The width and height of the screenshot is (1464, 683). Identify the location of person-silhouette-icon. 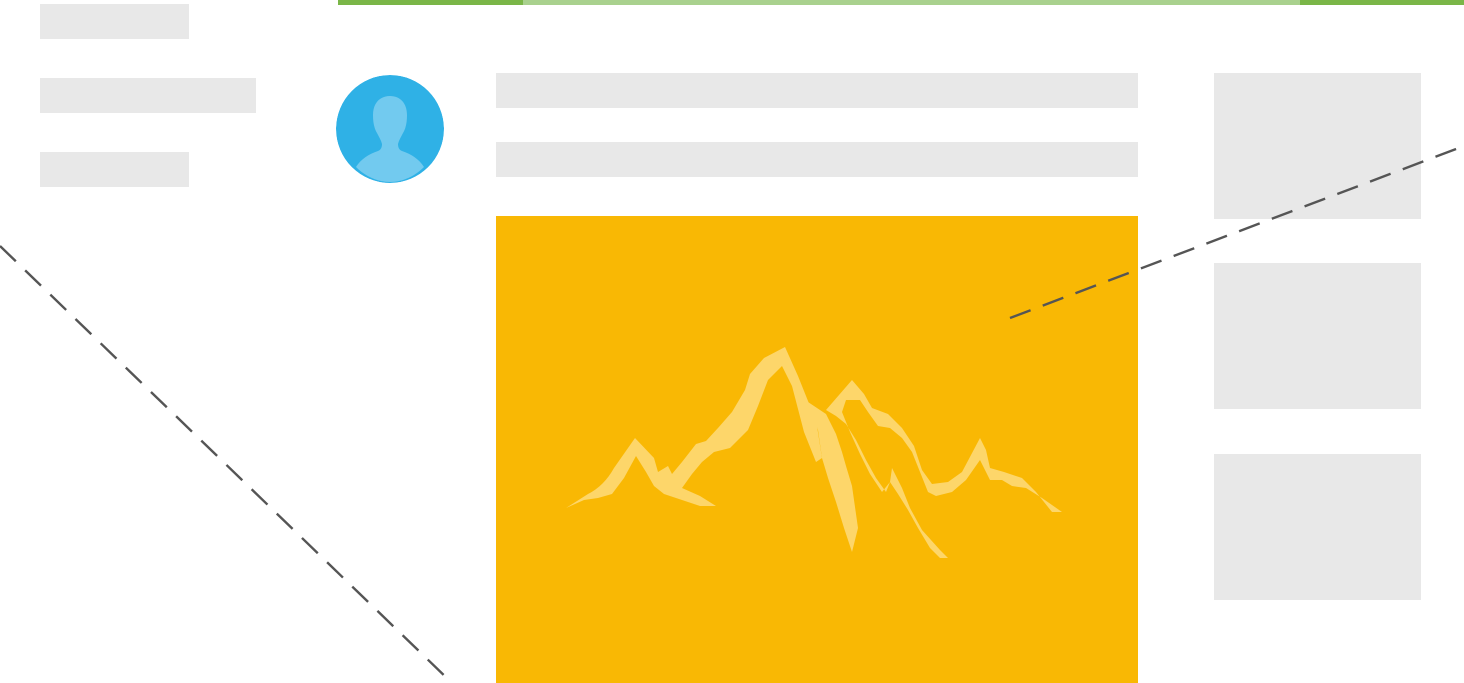
(390, 129).